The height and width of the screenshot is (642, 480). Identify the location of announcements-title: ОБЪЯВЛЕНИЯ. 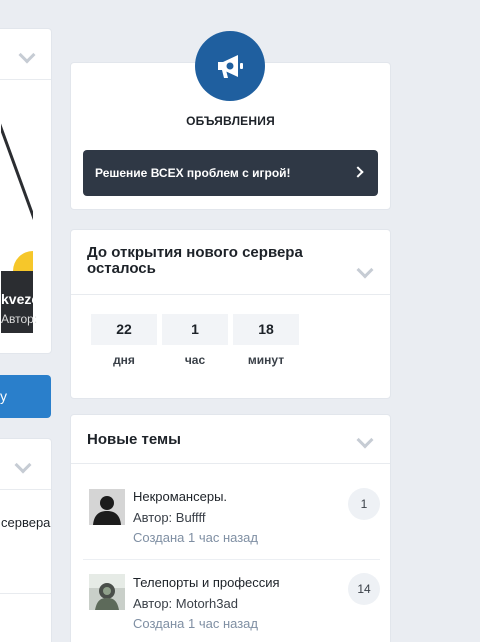
(230, 121).